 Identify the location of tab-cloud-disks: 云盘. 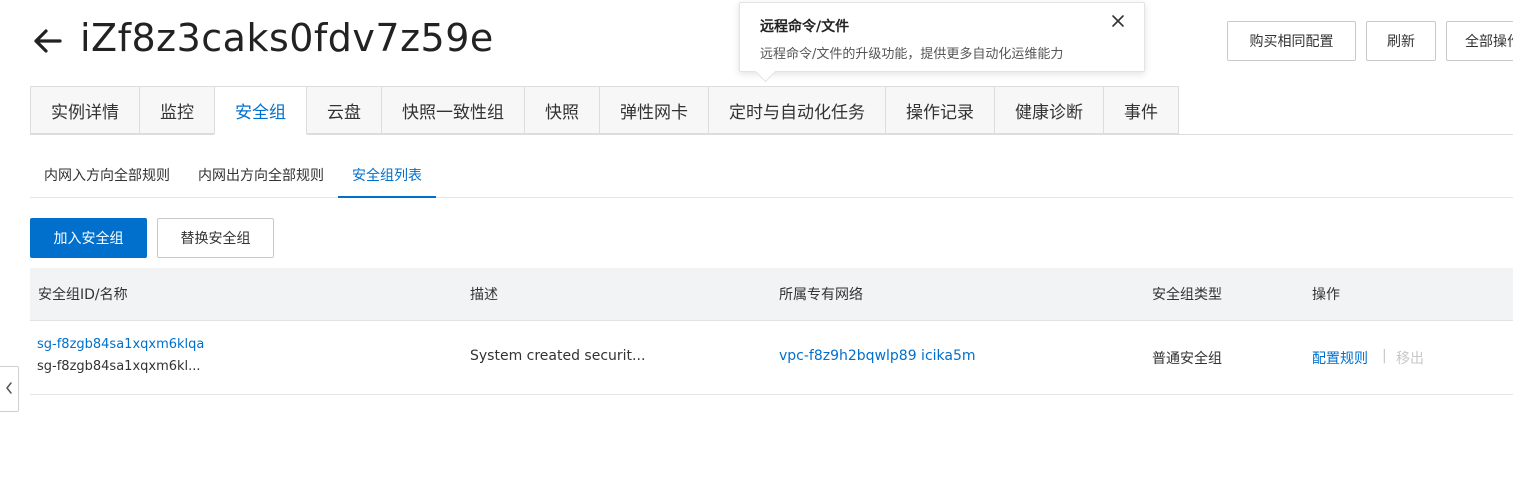
(344, 110).